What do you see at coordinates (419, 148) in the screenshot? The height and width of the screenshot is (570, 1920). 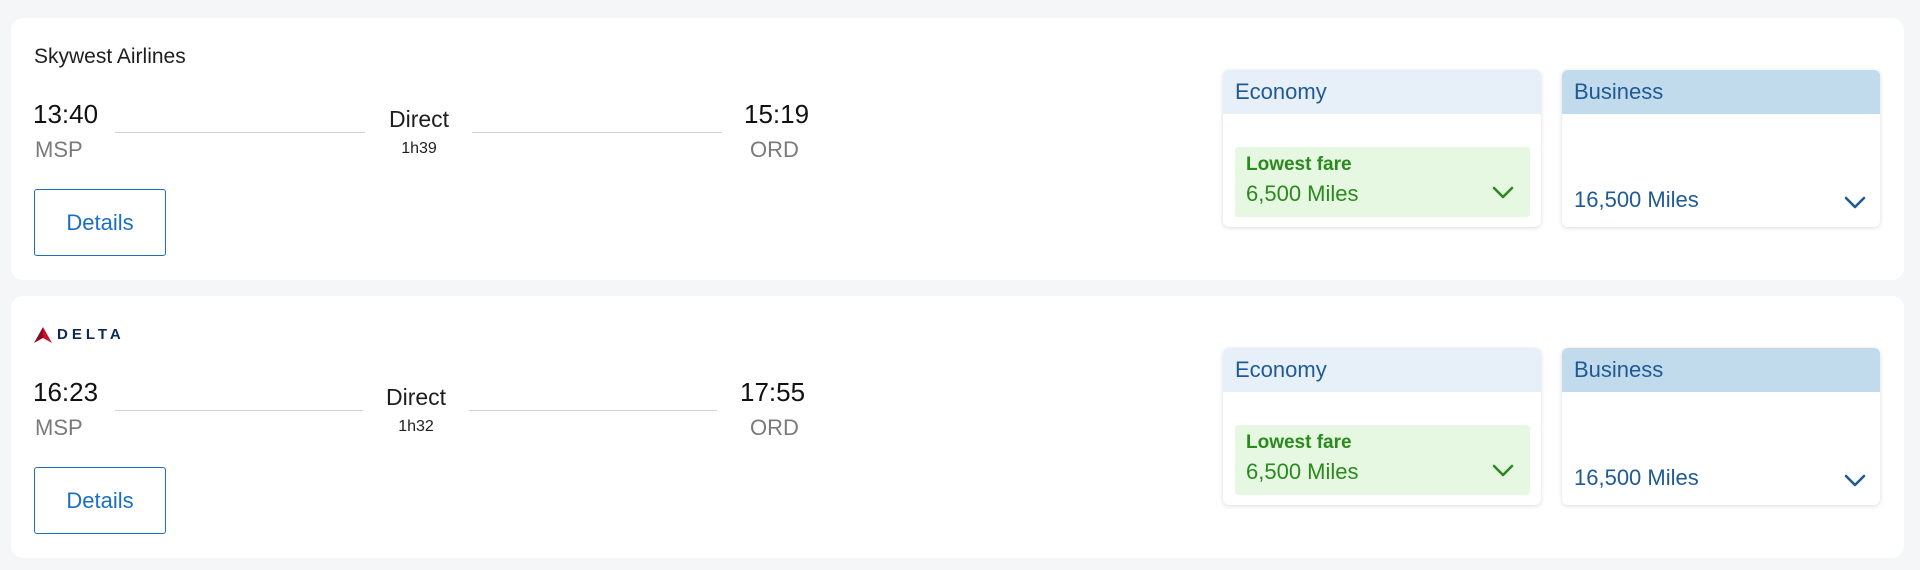 I see `flight-duration: 1h39` at bounding box center [419, 148].